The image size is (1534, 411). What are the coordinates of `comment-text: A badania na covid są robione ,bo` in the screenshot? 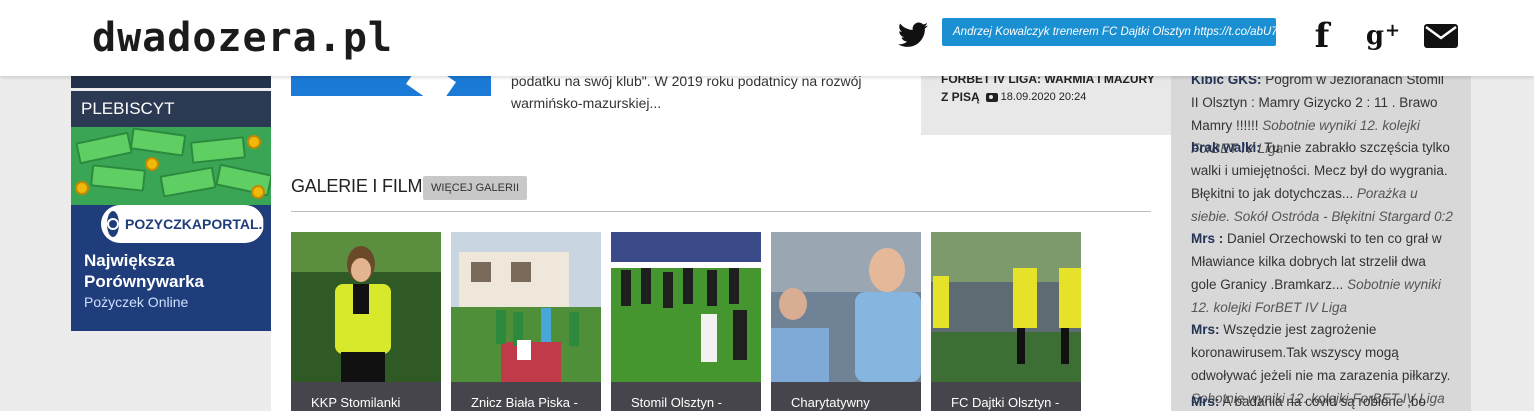 It's located at (1324, 401).